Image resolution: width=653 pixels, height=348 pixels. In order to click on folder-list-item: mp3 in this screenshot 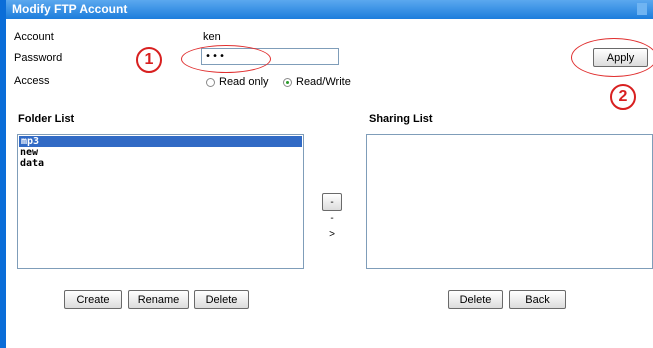, I will do `click(160, 141)`.